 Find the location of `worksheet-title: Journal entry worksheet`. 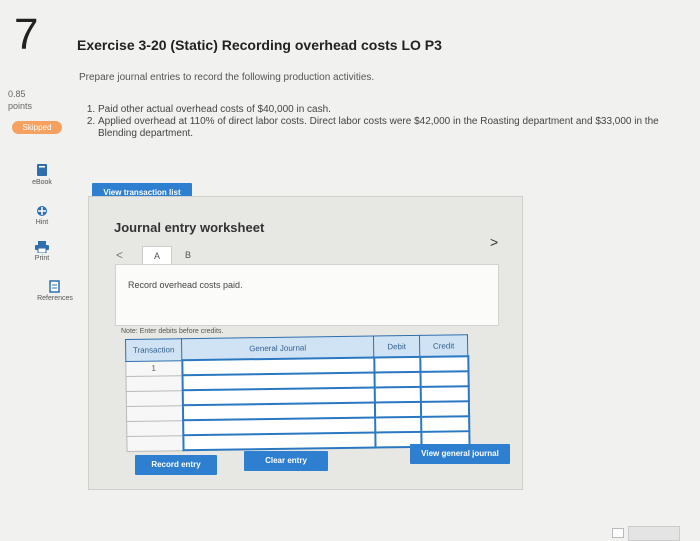

worksheet-title: Journal entry worksheet is located at coordinates (189, 227).